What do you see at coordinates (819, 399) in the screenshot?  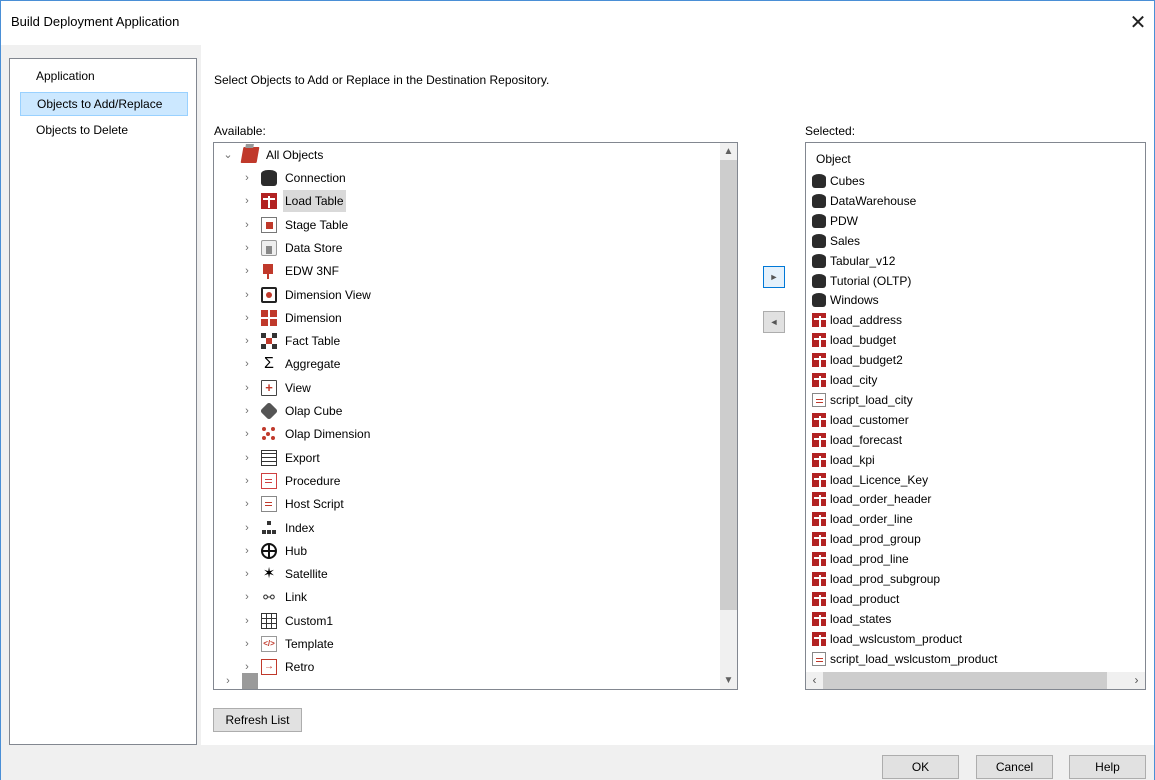 I see `script-icon` at bounding box center [819, 399].